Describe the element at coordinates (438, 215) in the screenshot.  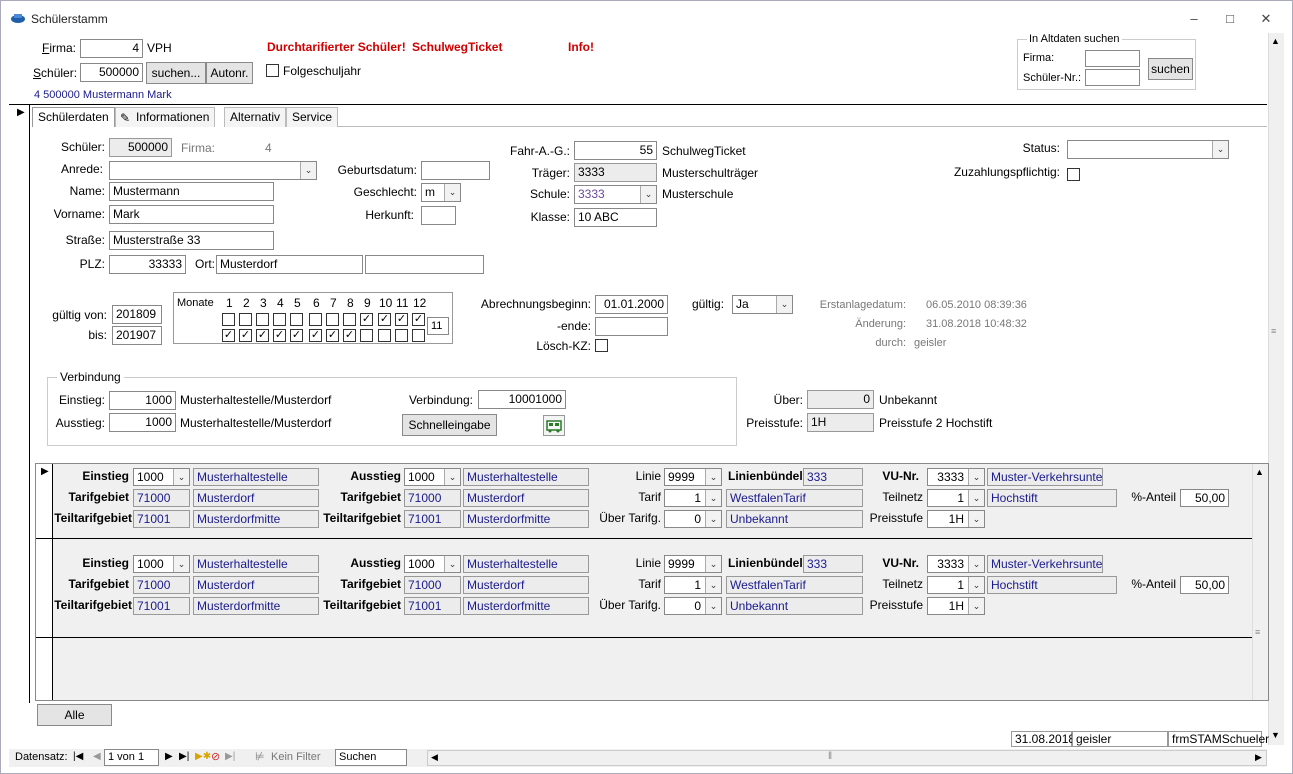
I see `herkunft-input` at that location.